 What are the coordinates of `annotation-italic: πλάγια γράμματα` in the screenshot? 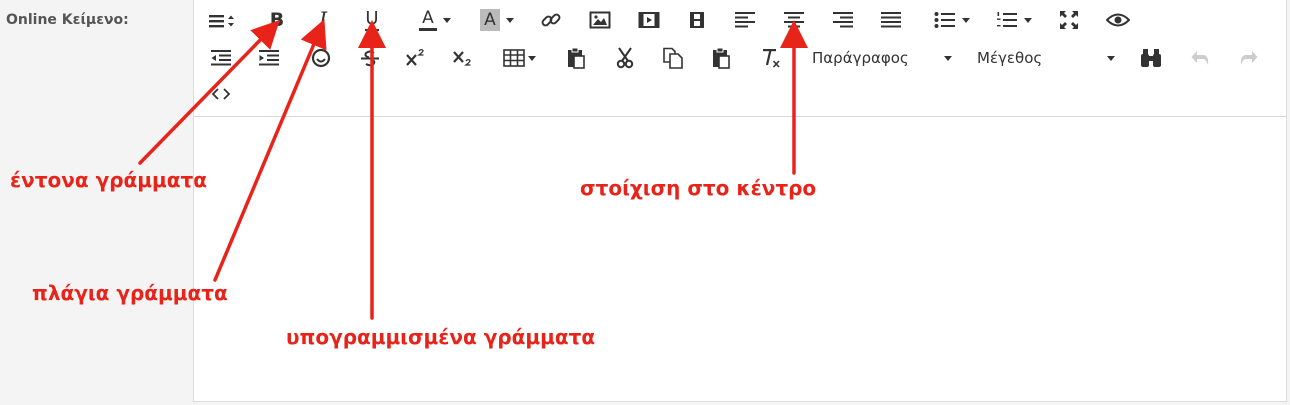 It's located at (130, 293).